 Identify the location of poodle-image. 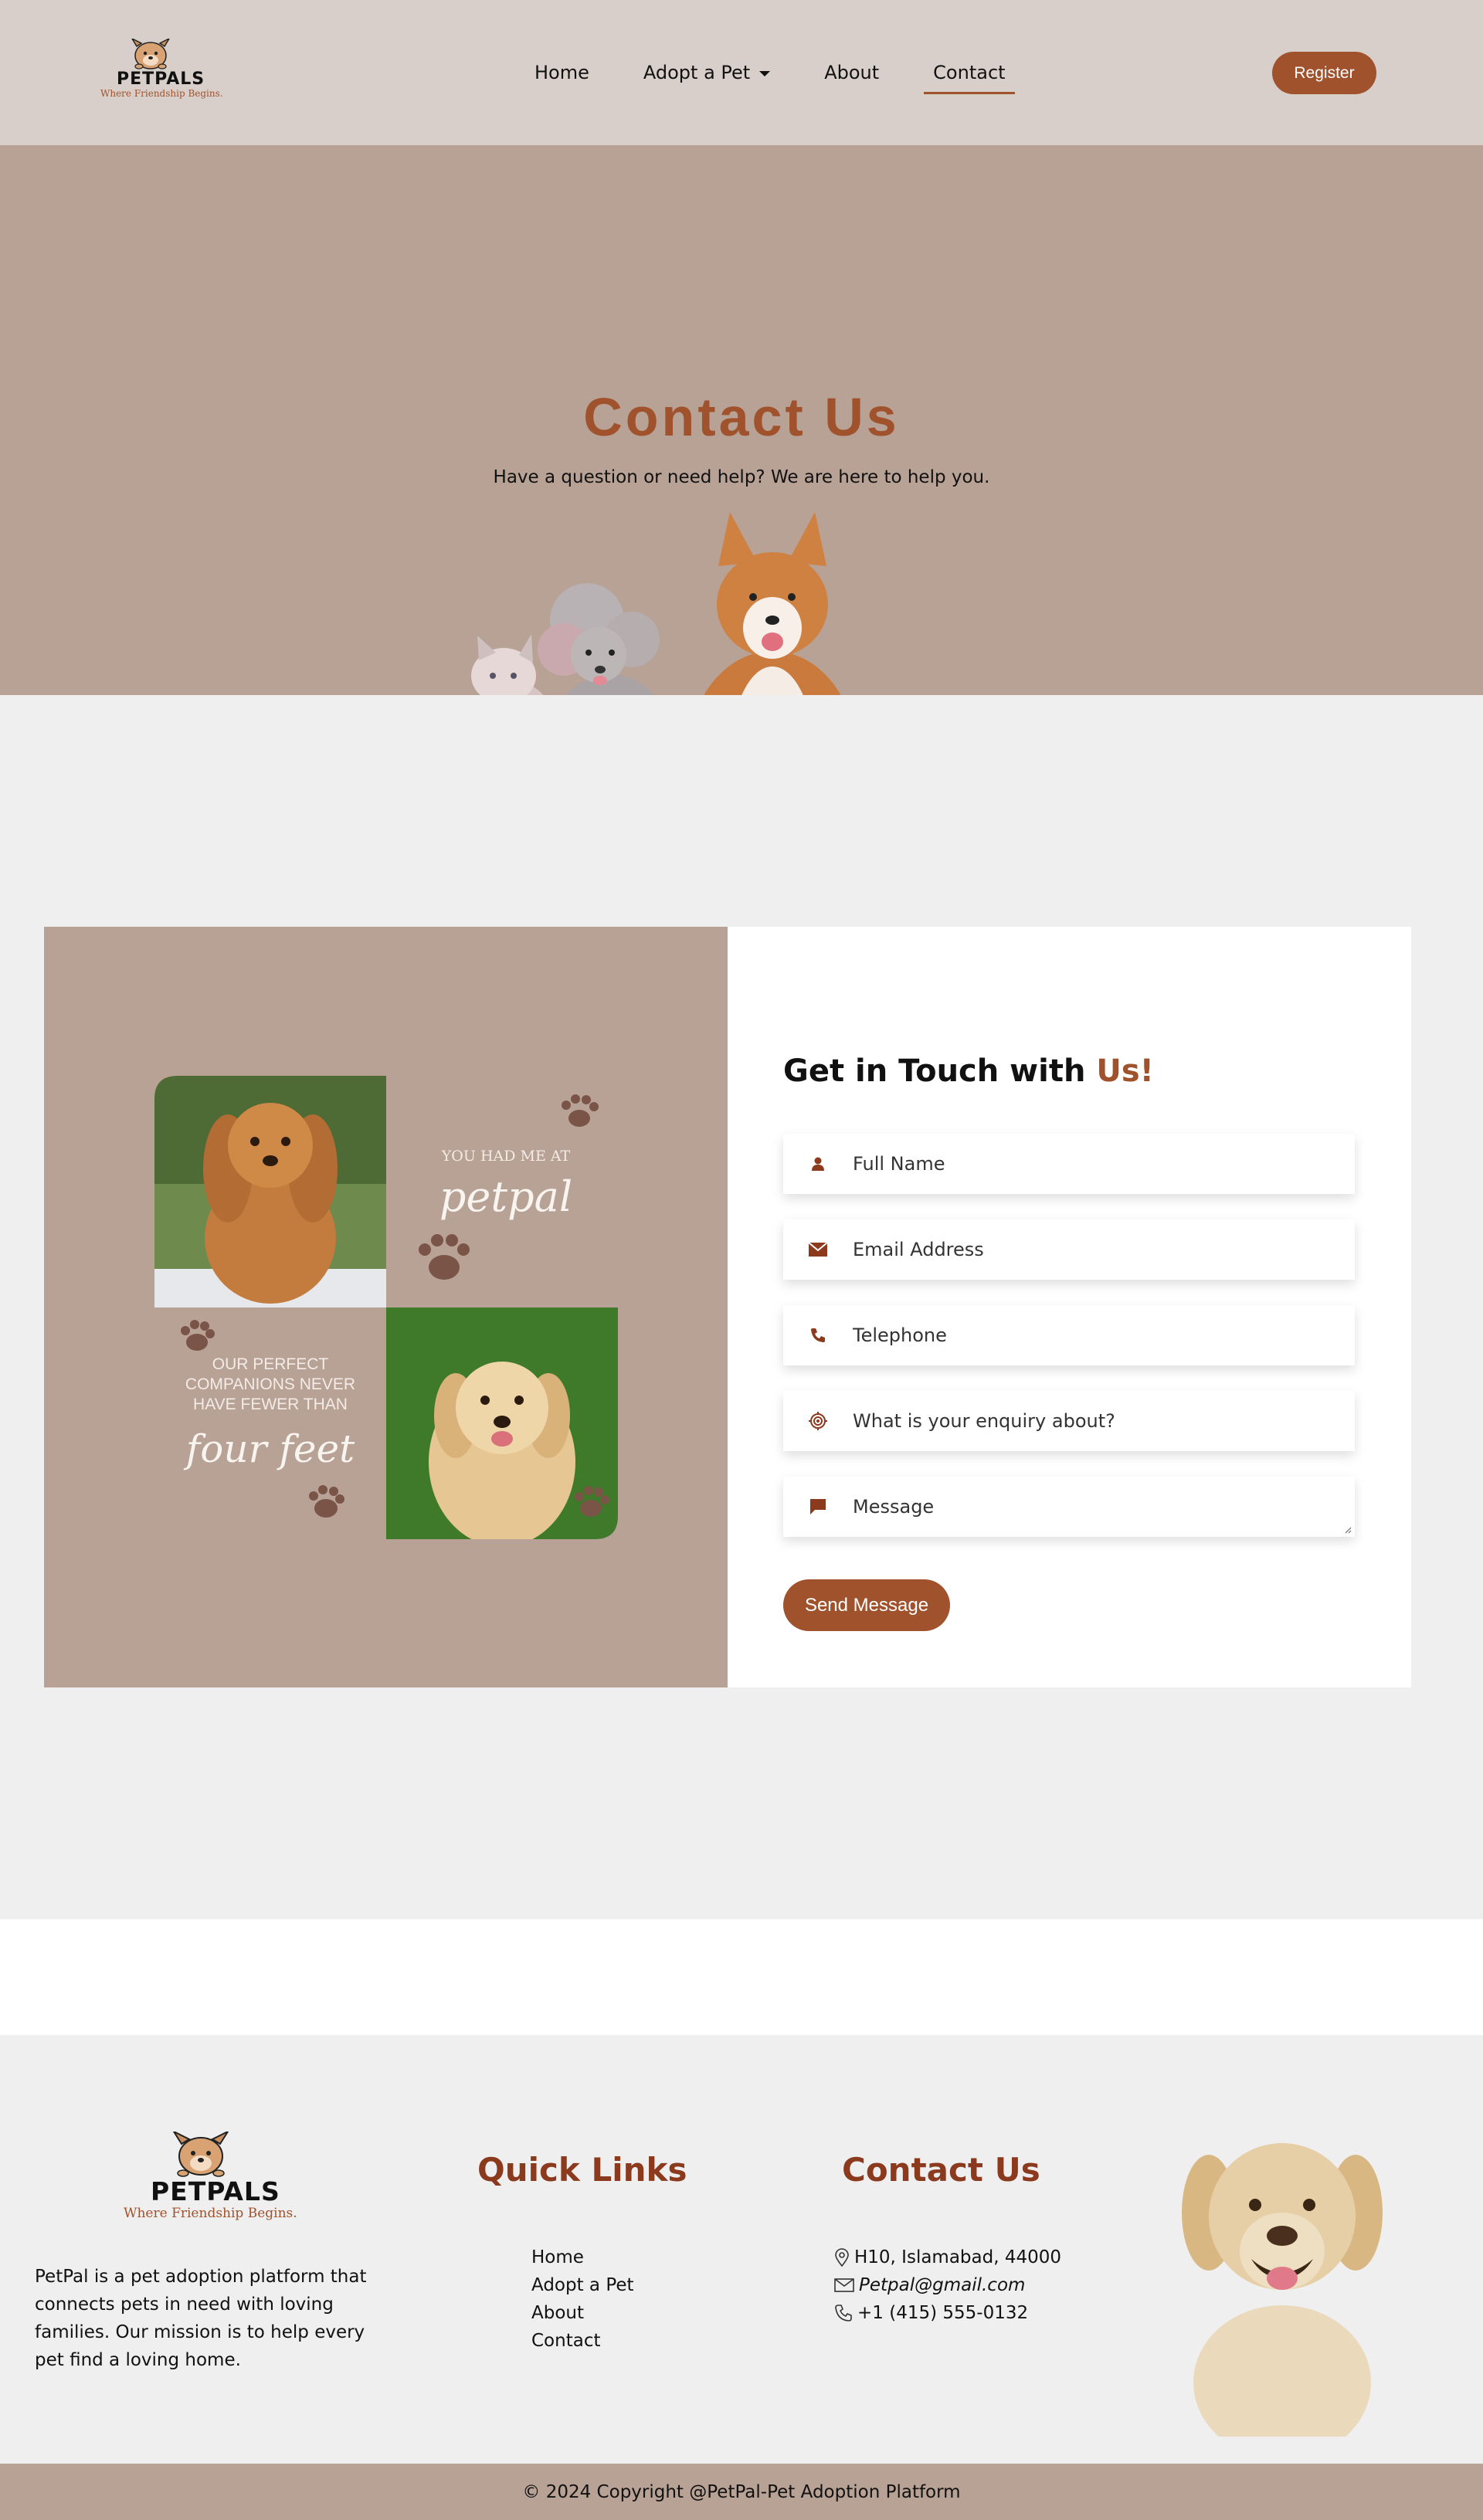
(599, 639).